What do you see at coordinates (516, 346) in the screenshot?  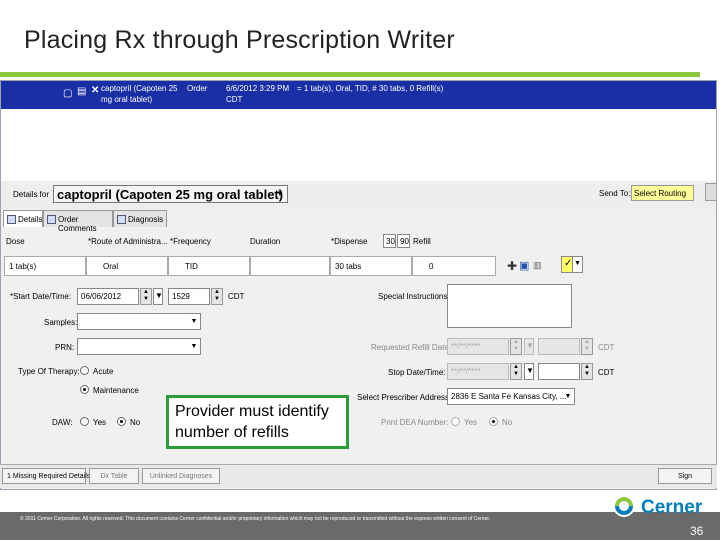 I see `requested-refill-spinner: ▲ ▼` at bounding box center [516, 346].